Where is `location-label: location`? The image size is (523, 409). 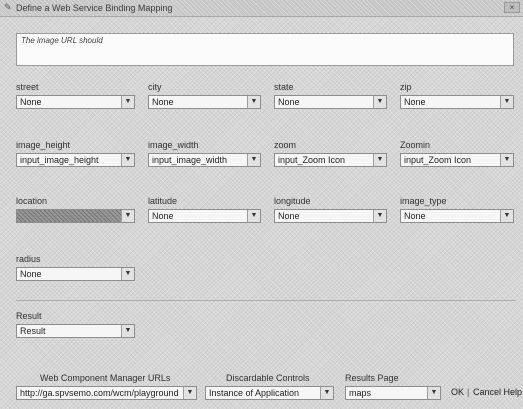 location-label: location is located at coordinates (32, 201).